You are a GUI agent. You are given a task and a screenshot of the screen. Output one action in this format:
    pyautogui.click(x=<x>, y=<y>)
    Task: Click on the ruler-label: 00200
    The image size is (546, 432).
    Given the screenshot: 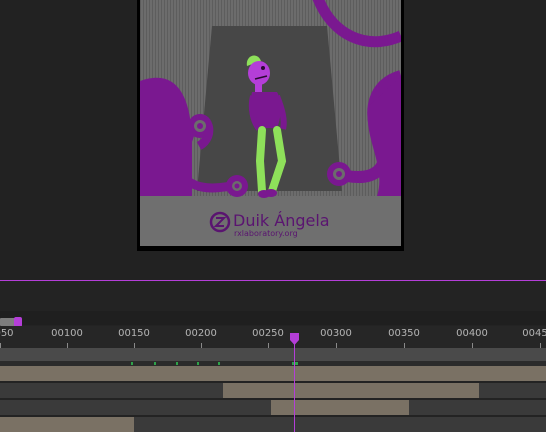 What is the action you would take?
    pyautogui.click(x=201, y=333)
    